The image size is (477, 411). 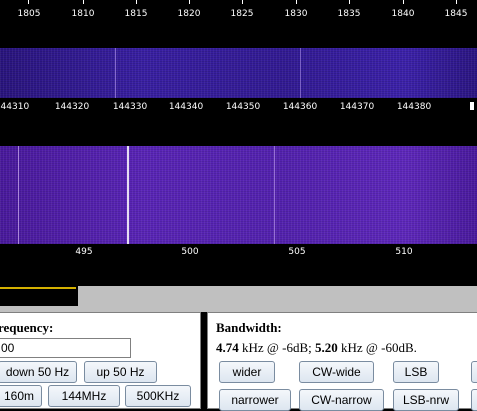 I want to click on frequency-scale-bottom: 495 500 505 510, so click(x=238, y=254).